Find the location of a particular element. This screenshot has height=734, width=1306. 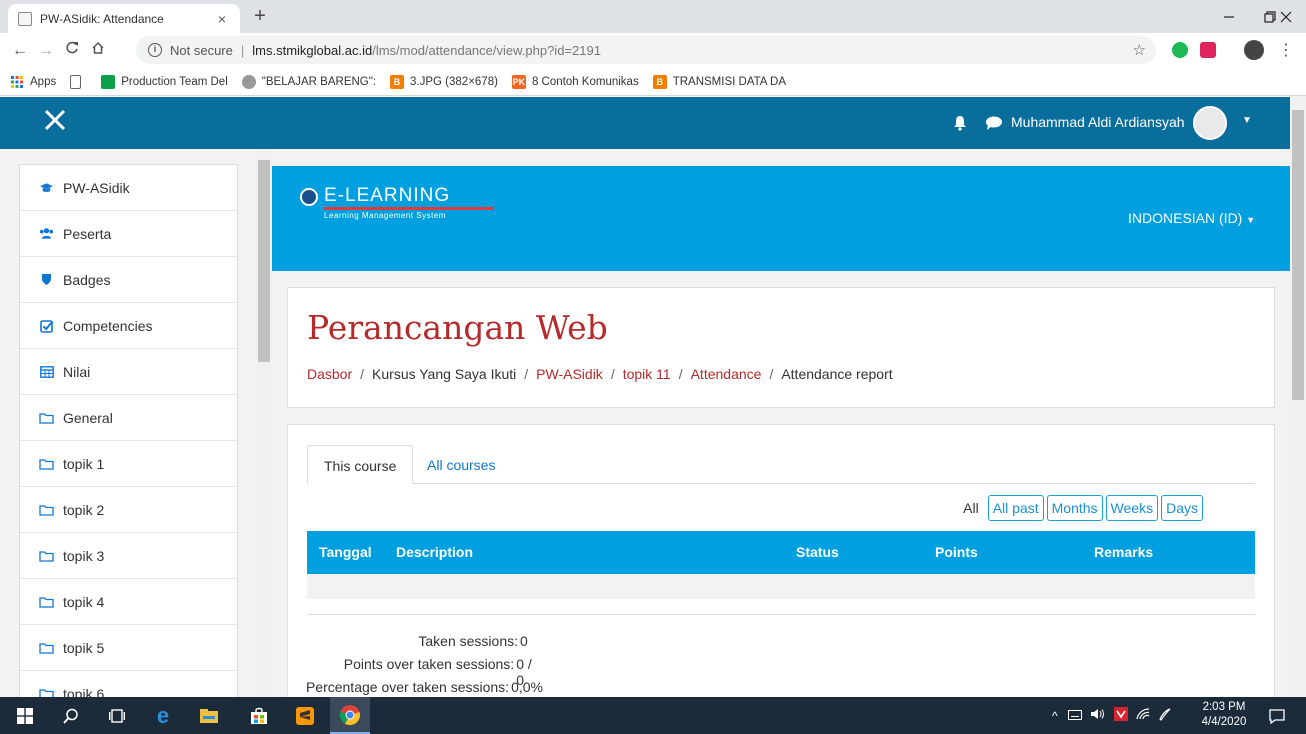

summary-row: Taken sessions: 0 is located at coordinates (415, 644).